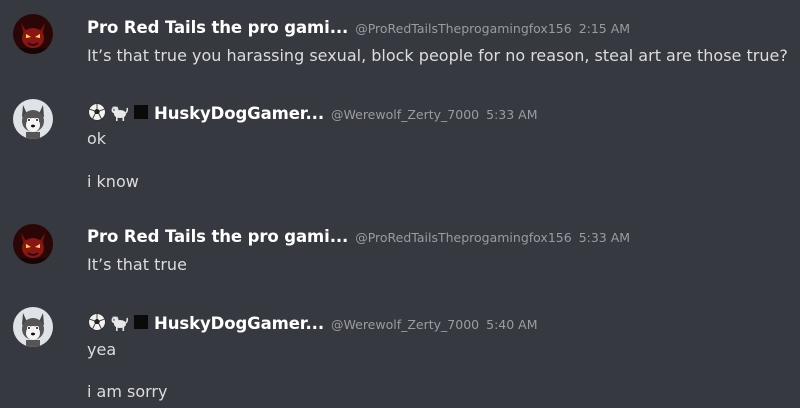 This screenshot has width=800, height=408. Describe the element at coordinates (512, 324) in the screenshot. I see `timestamp: 5:40 AM` at that location.